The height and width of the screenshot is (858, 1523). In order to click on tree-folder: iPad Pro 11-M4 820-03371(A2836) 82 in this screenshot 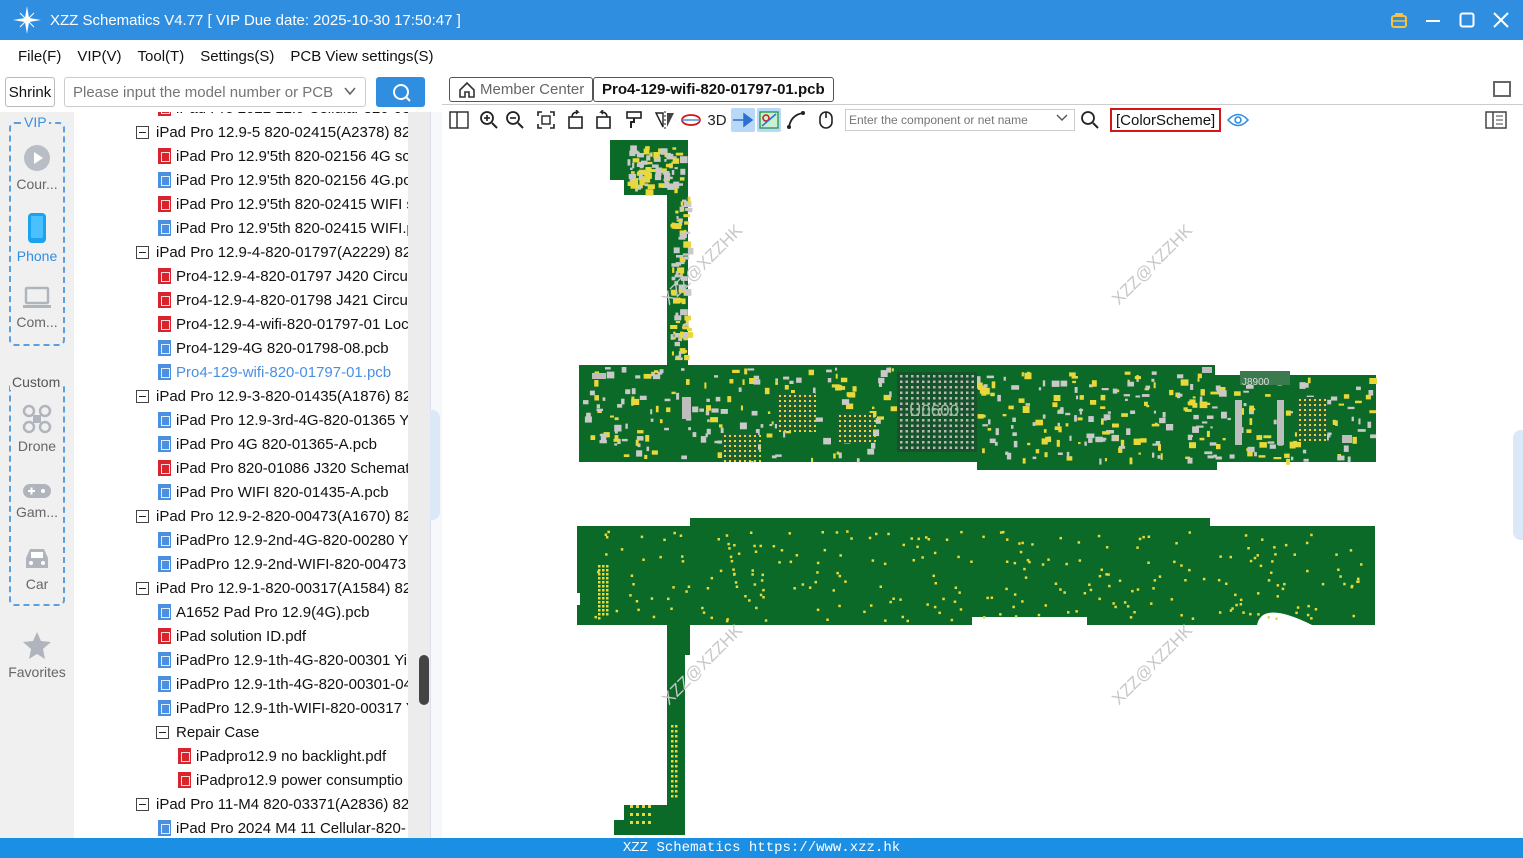, I will do `click(272, 804)`.